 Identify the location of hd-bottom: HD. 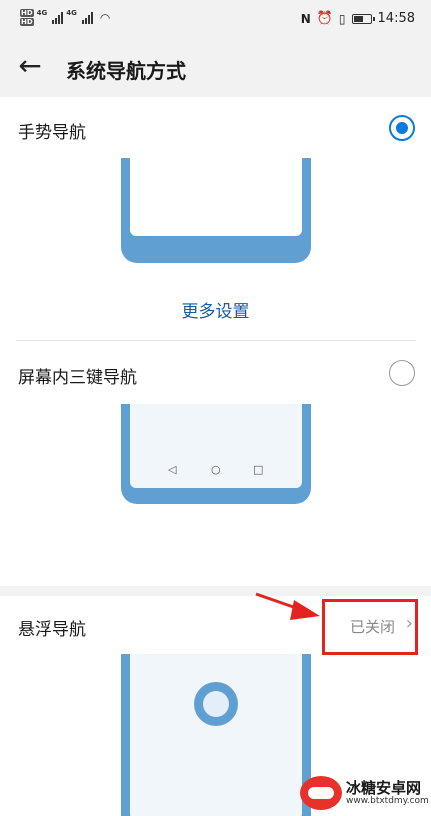
(27, 22).